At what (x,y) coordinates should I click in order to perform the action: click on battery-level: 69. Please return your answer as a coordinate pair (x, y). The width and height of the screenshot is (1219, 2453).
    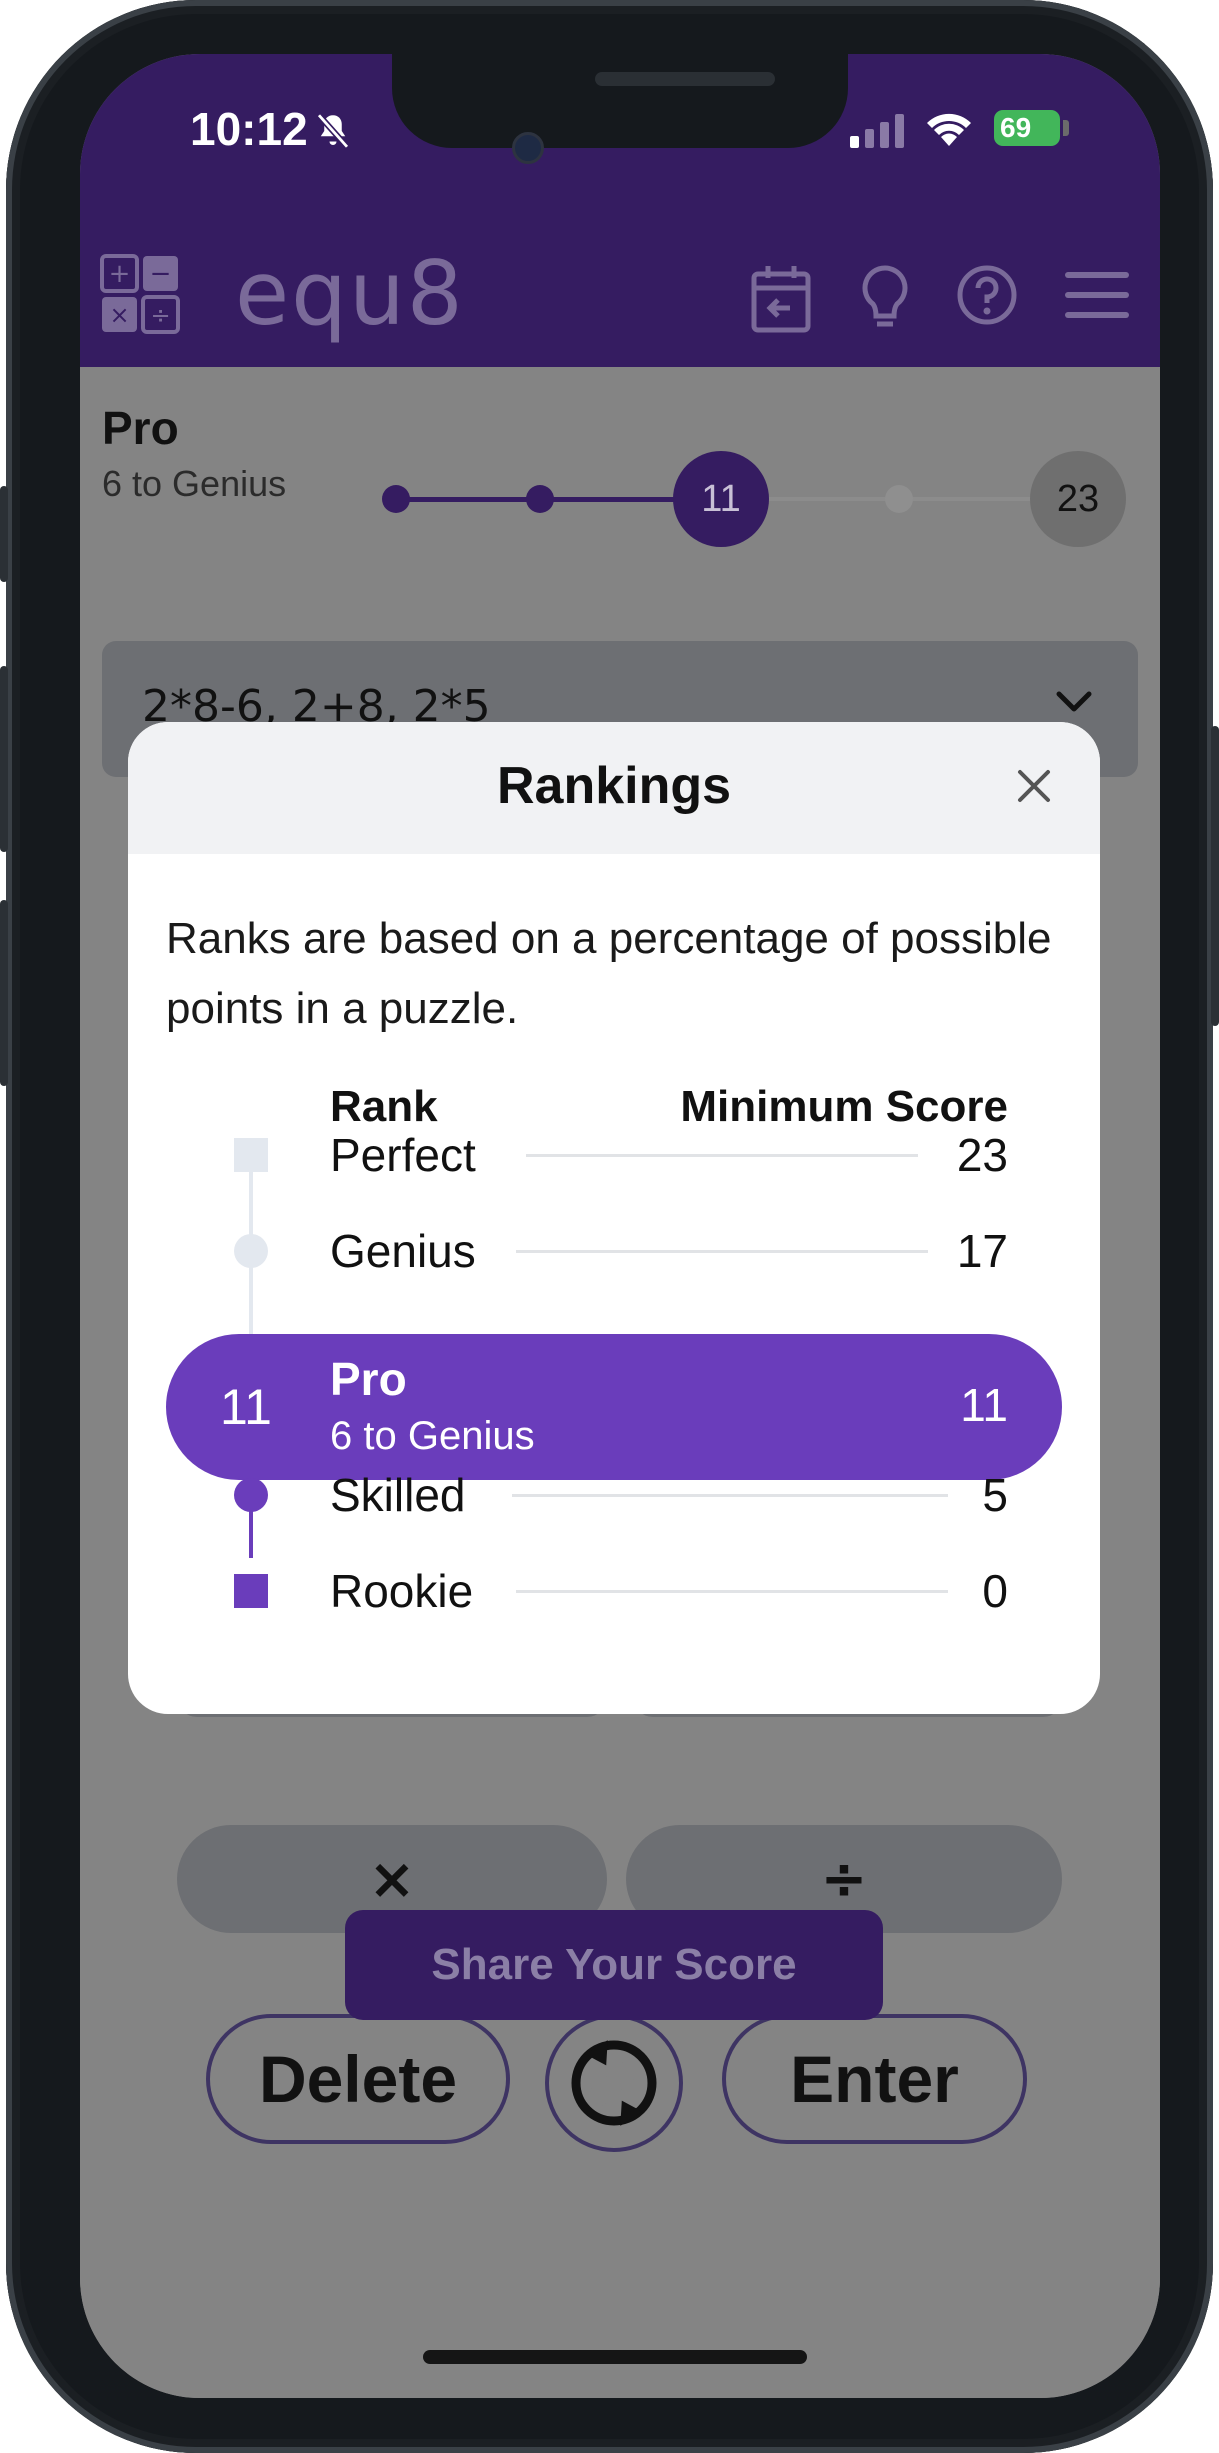
    Looking at the image, I should click on (1016, 127).